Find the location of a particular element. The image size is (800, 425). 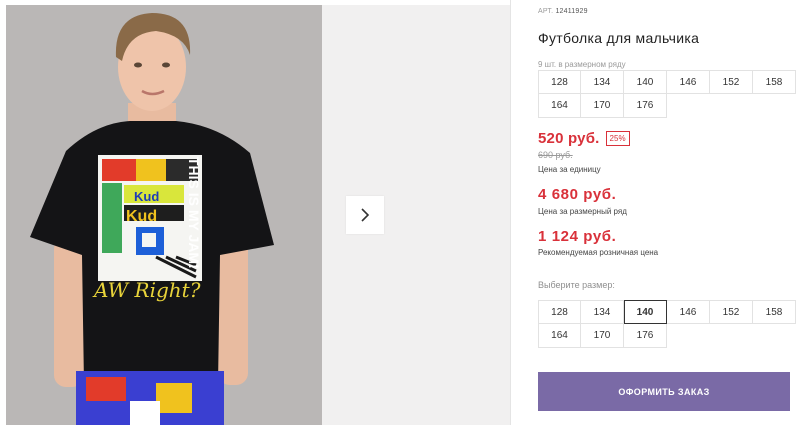

unit-price-row: 520 руб. 25% is located at coordinates (584, 138).